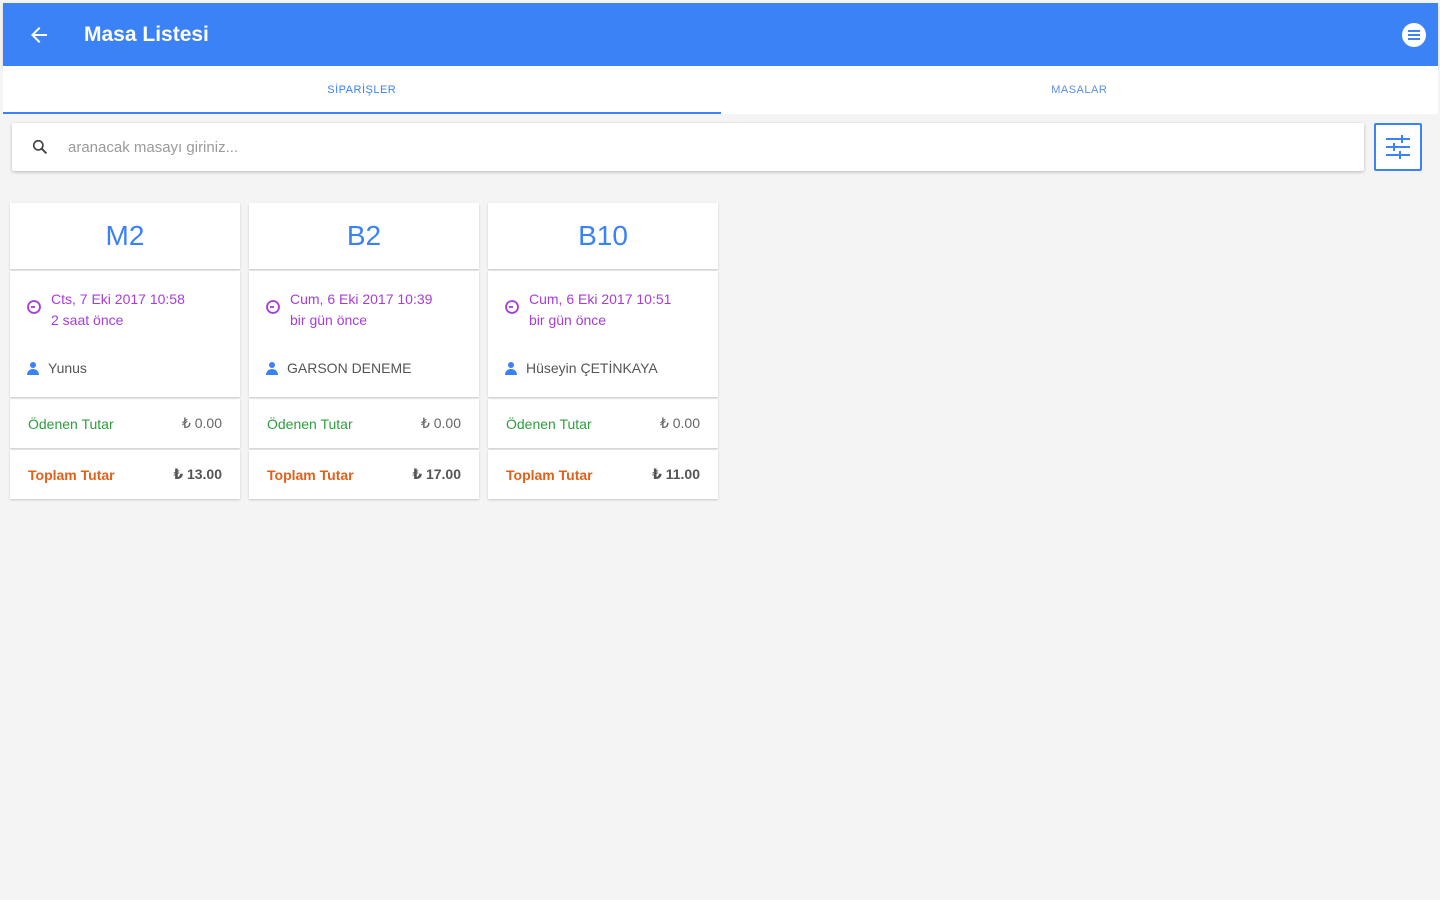 The width and height of the screenshot is (1440, 900). I want to click on arrow-left-icon, so click(39, 34).